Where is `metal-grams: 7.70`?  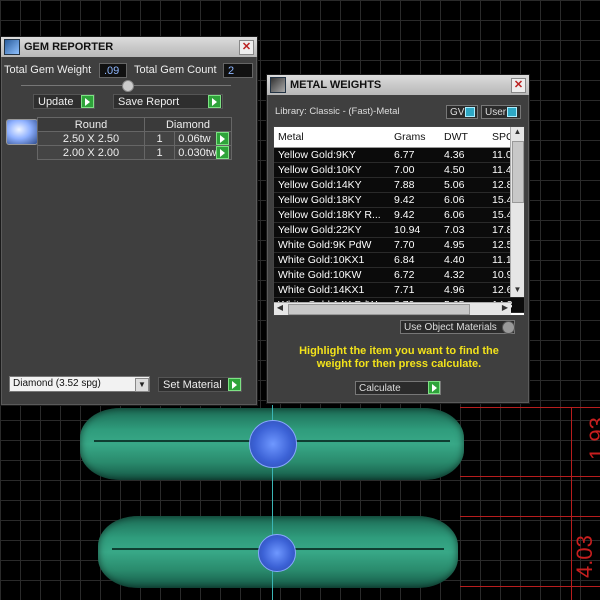
metal-grams: 7.70 is located at coordinates (404, 245).